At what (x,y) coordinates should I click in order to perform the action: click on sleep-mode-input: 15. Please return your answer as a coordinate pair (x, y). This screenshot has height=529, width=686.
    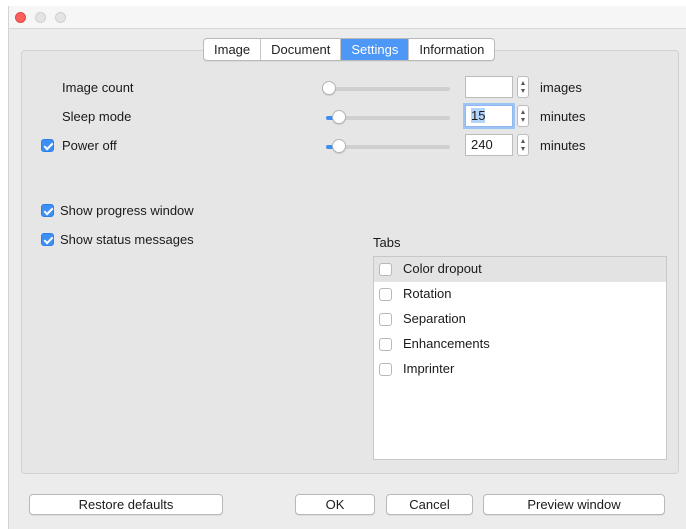
    Looking at the image, I should click on (489, 116).